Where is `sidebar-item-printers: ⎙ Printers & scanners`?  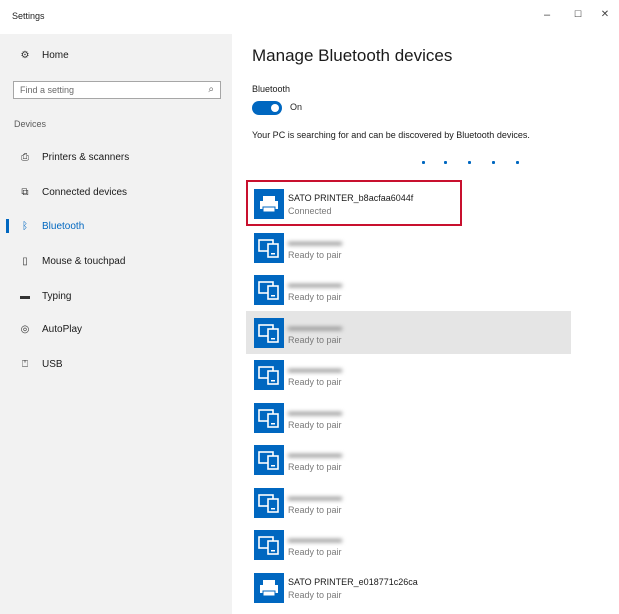
sidebar-item-printers: ⎙ Printers & scanners is located at coordinates (73, 157).